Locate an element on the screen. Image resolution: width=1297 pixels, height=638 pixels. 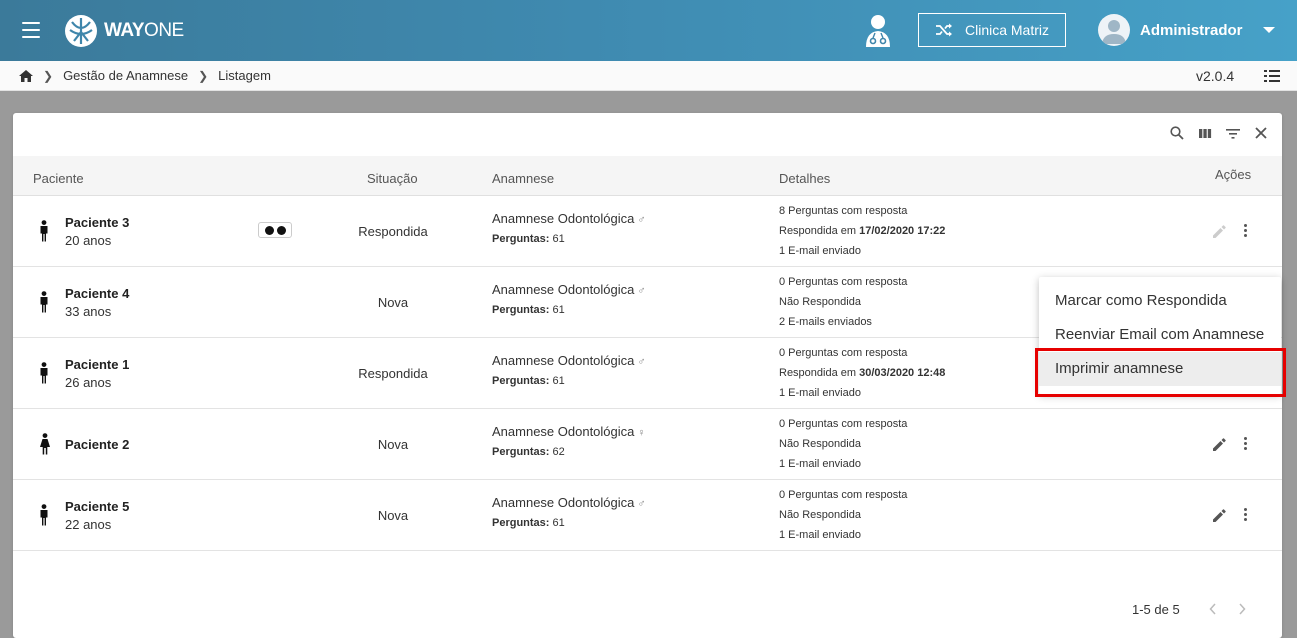
table-toolbar is located at coordinates (1219, 133).